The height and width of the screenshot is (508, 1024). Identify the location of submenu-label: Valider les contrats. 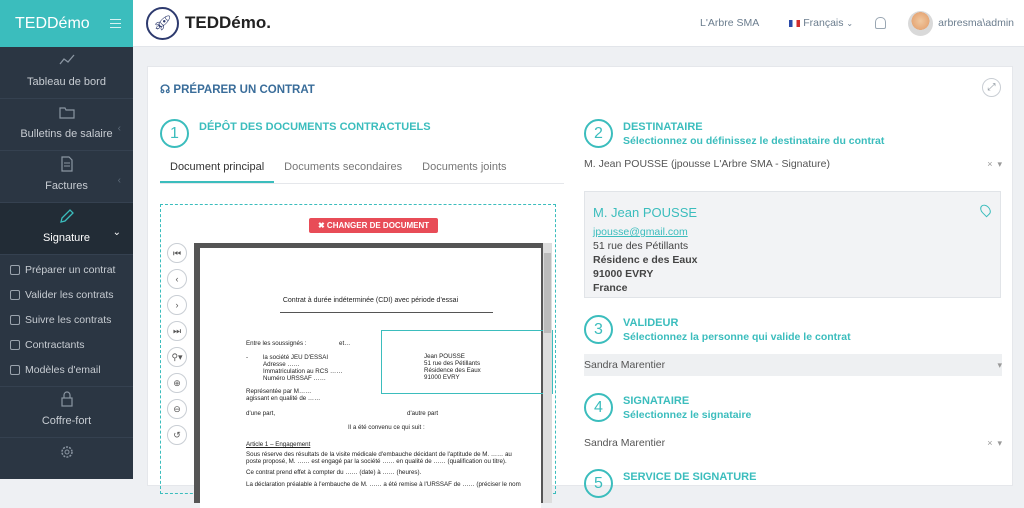
(69, 294).